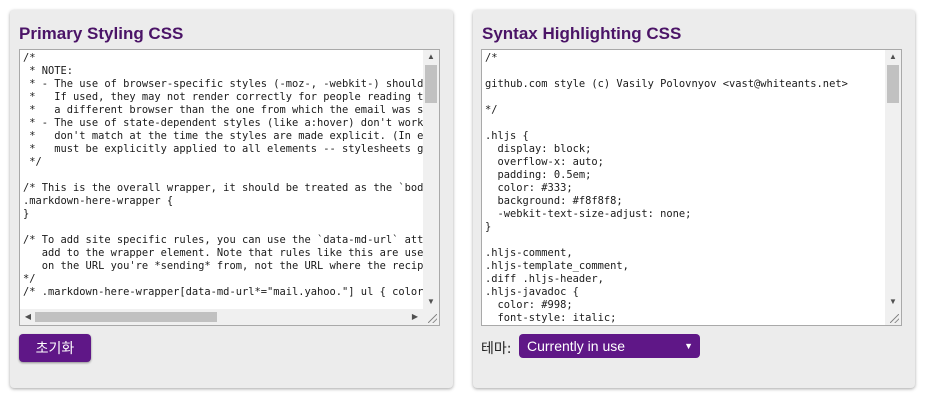  What do you see at coordinates (588, 214) in the screenshot?
I see `code-line: -webkit-text-size-adjust: none;` at bounding box center [588, 214].